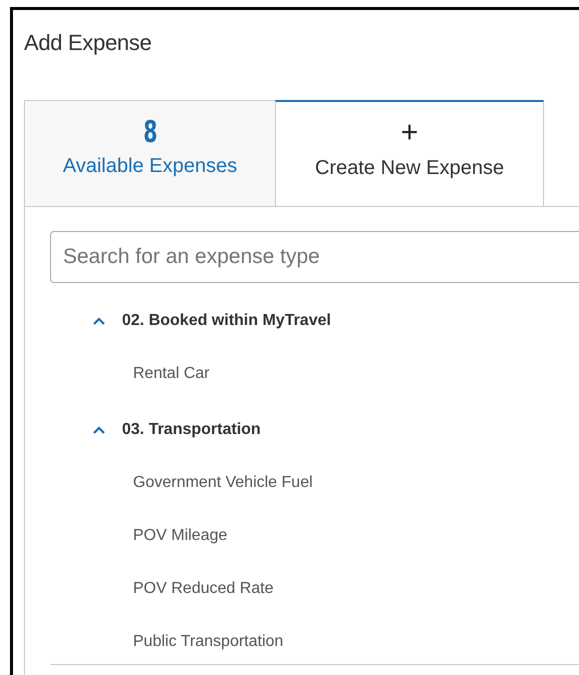  I want to click on window-title: Add Expense, so click(88, 43).